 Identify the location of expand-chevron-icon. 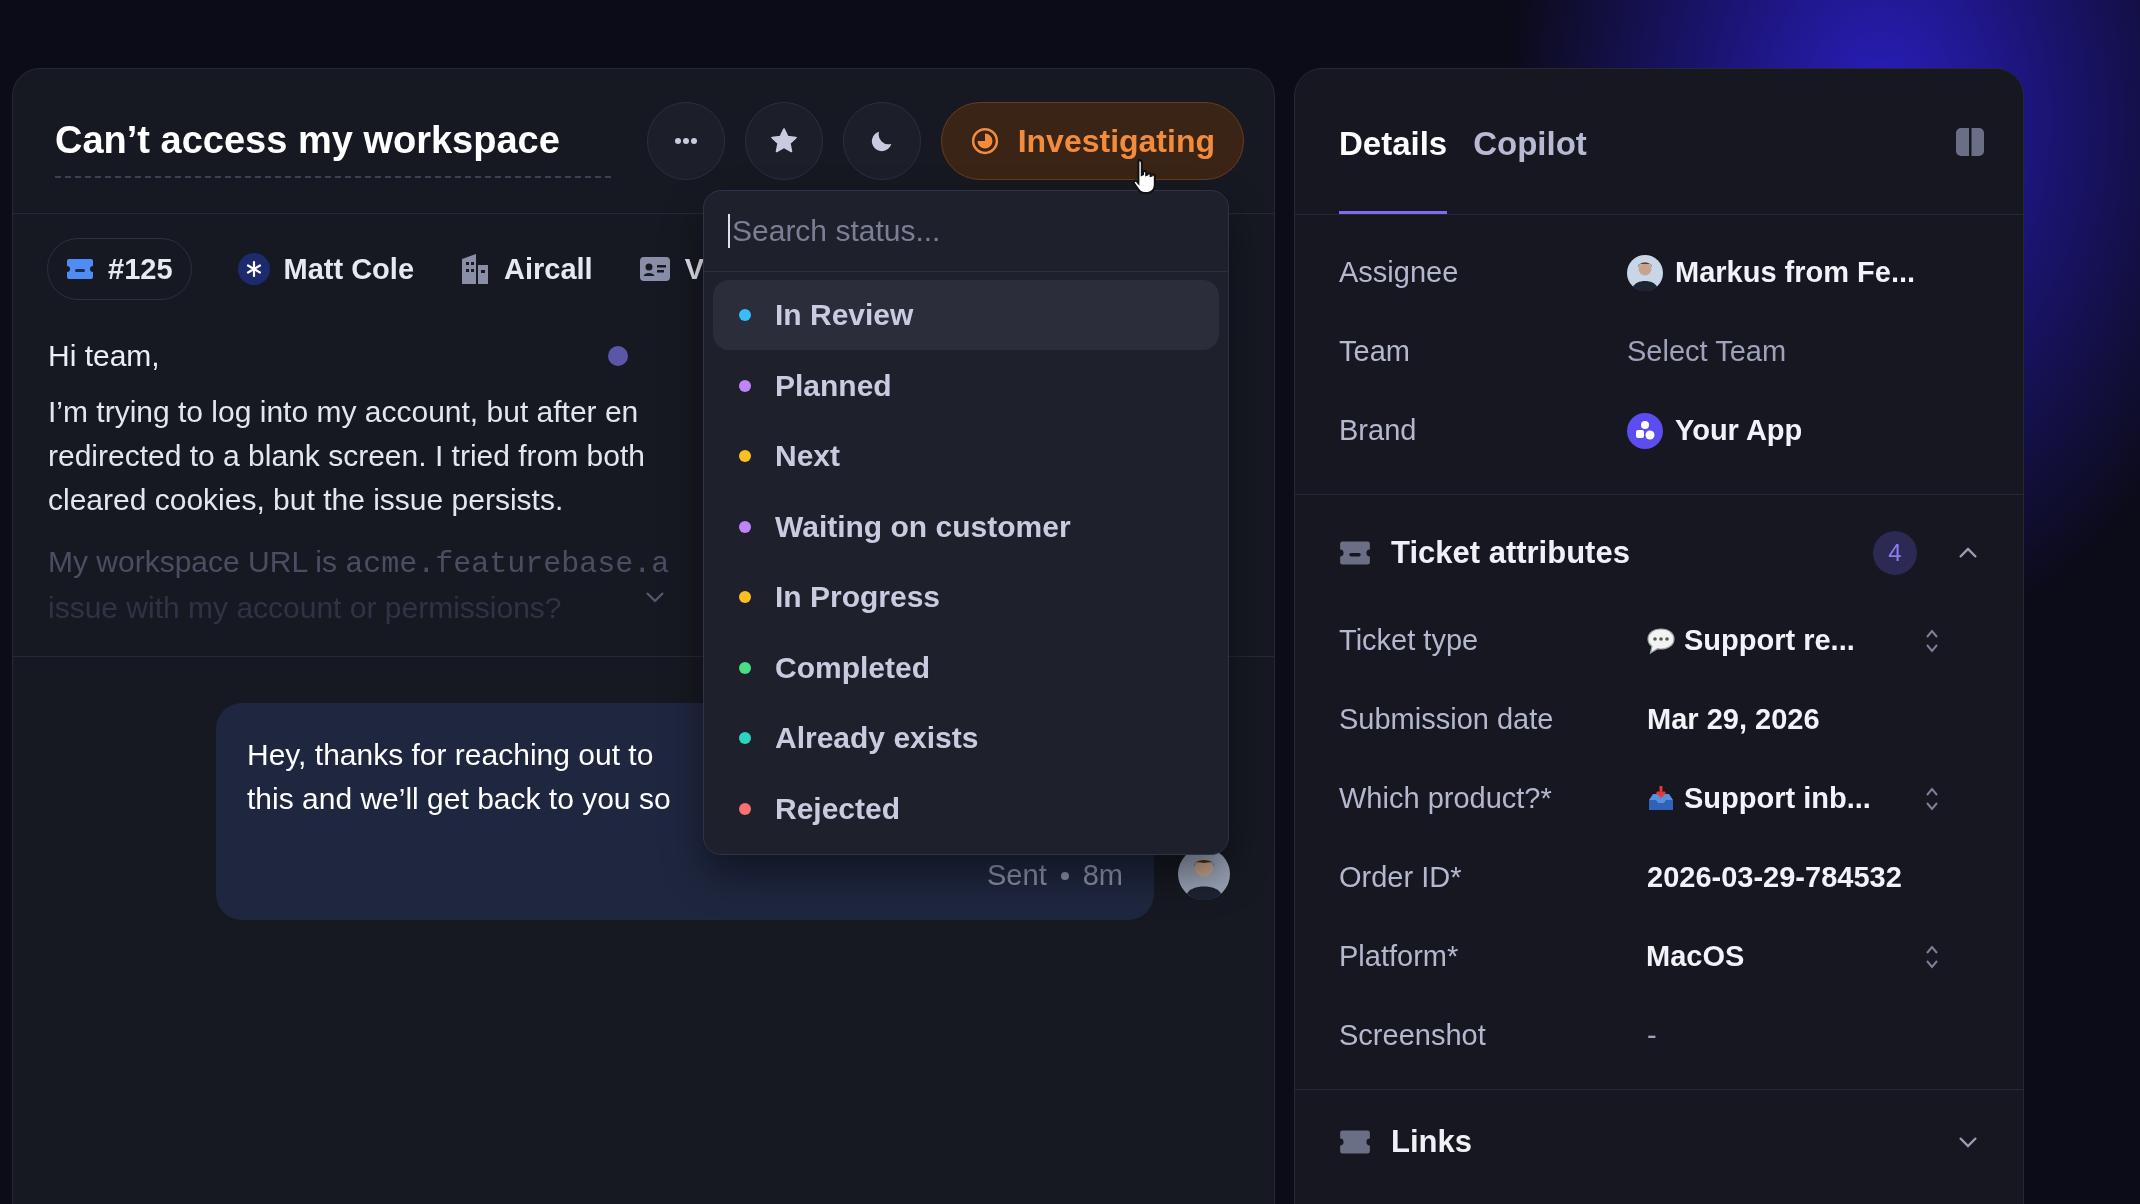
(1968, 1142).